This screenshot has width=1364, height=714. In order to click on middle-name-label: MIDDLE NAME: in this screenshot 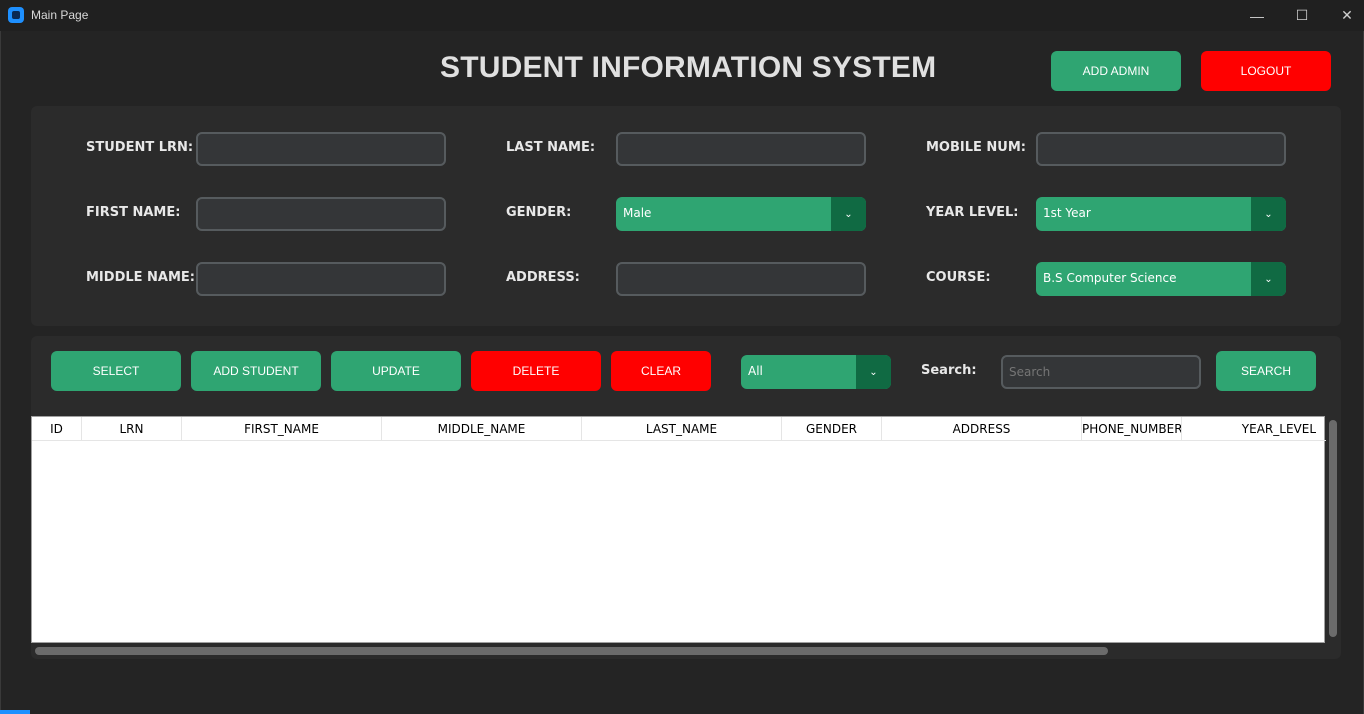, I will do `click(141, 277)`.